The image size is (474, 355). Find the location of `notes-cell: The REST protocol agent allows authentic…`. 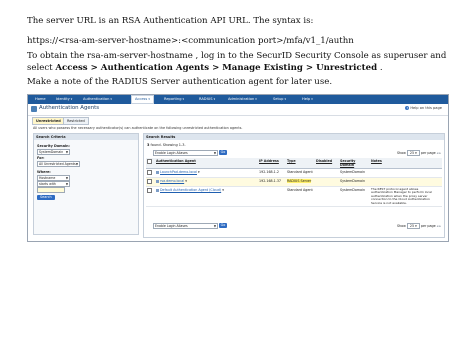

notes-cell: The REST protocol agent allows authentic… is located at coordinates (406, 197).